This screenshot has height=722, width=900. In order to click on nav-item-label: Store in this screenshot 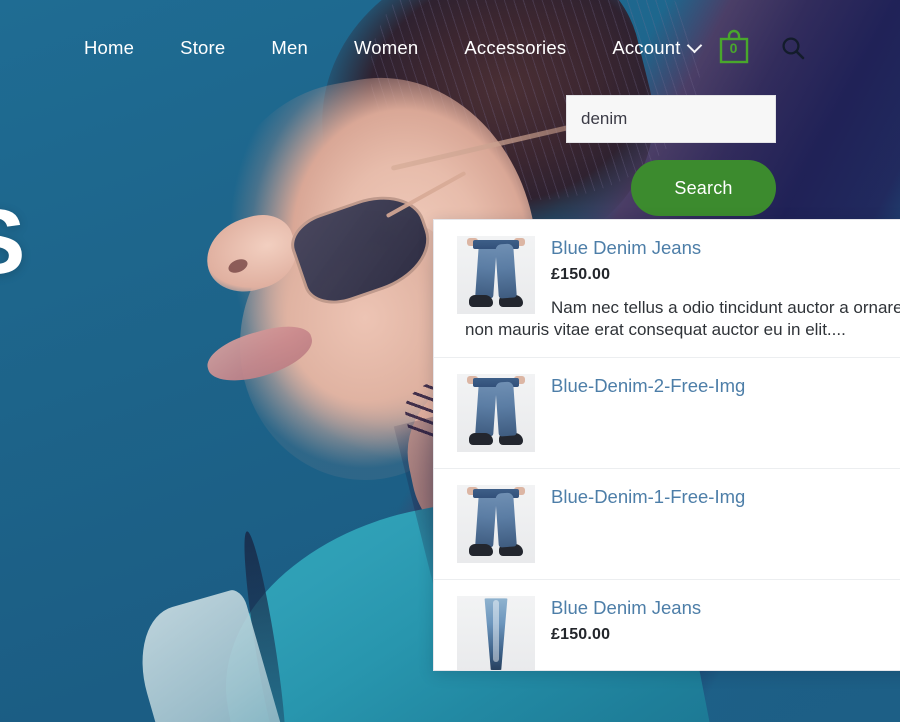, I will do `click(203, 47)`.